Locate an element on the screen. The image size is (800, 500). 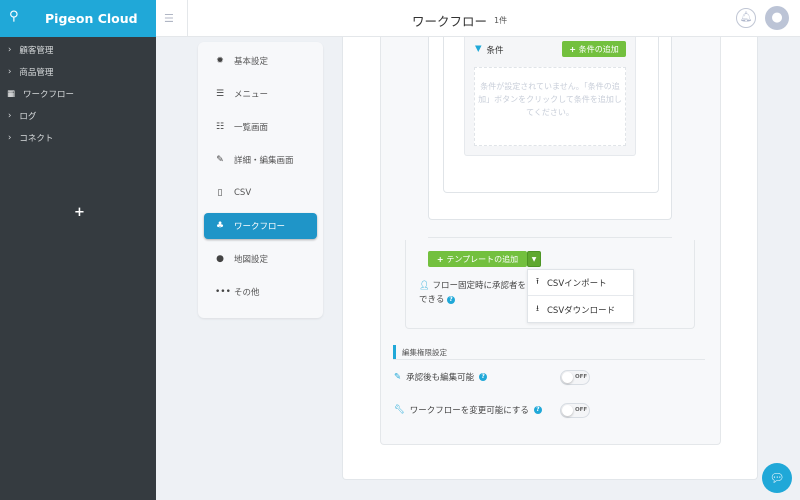
ellipsis-icon: ••• is located at coordinates (223, 292).